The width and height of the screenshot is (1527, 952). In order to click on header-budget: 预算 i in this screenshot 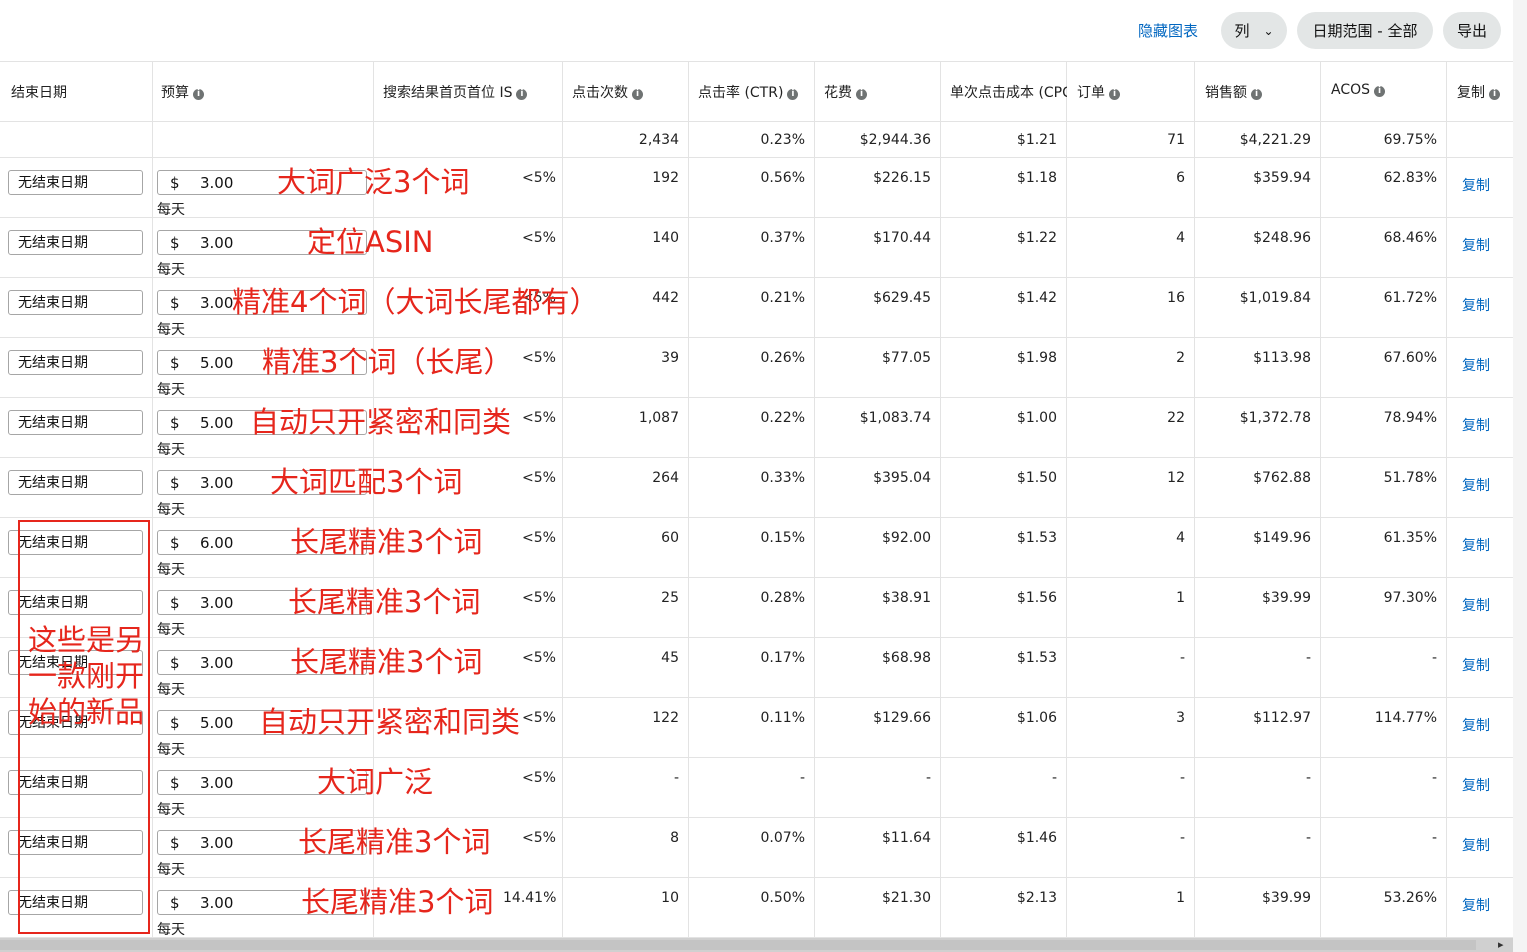, I will do `click(263, 92)`.